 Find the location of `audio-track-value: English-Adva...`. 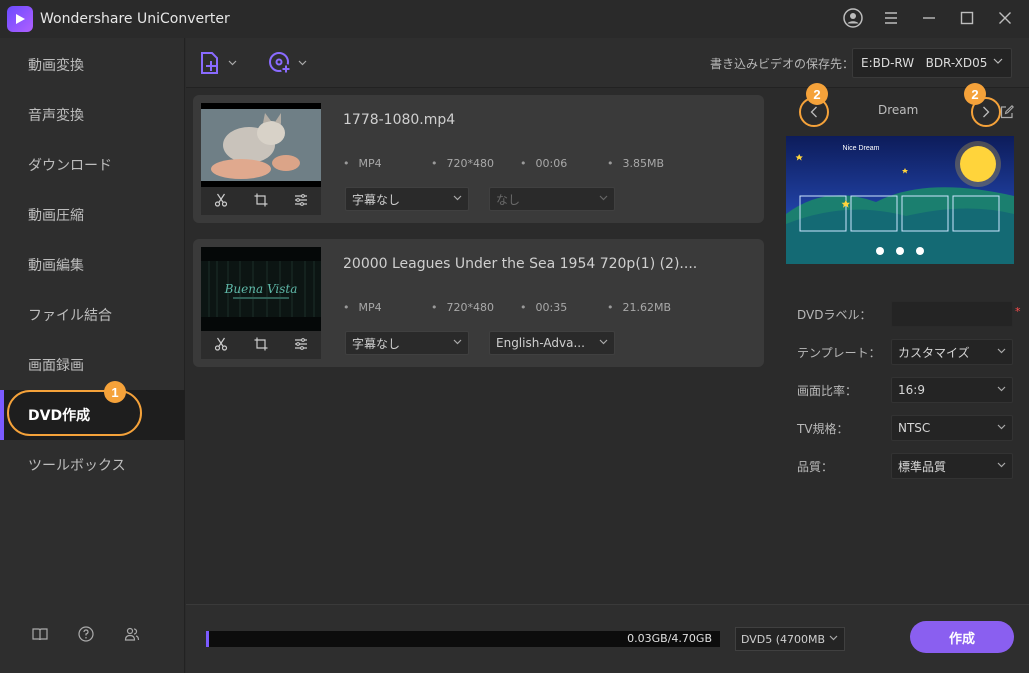

audio-track-value: English-Adva... is located at coordinates (540, 343).